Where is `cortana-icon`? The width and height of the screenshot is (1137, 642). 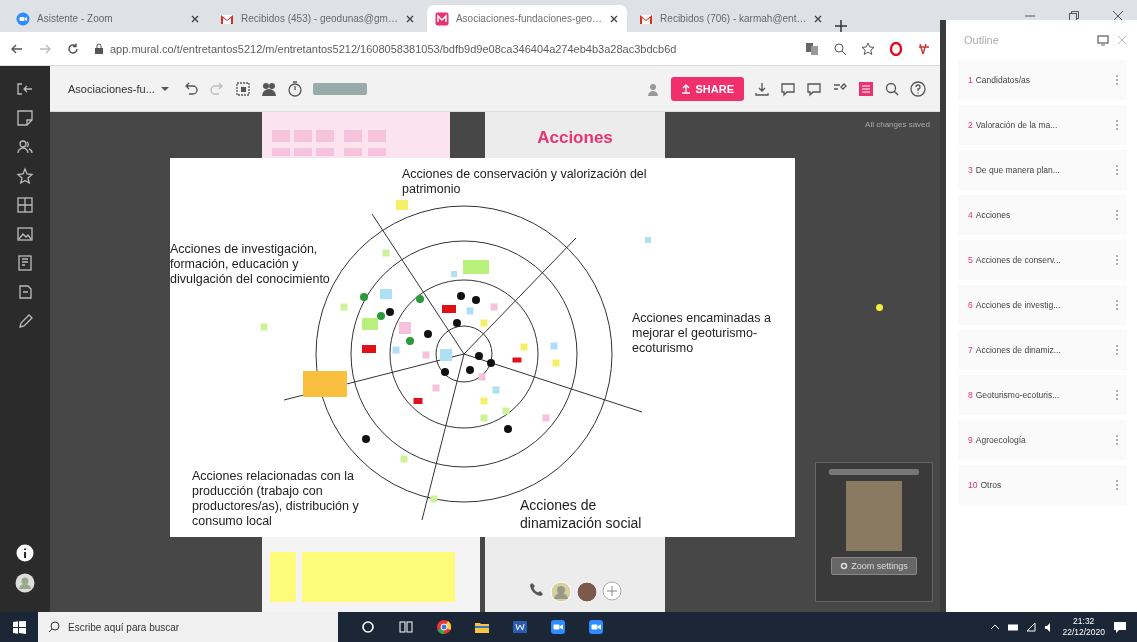
cortana-icon is located at coordinates (368, 627).